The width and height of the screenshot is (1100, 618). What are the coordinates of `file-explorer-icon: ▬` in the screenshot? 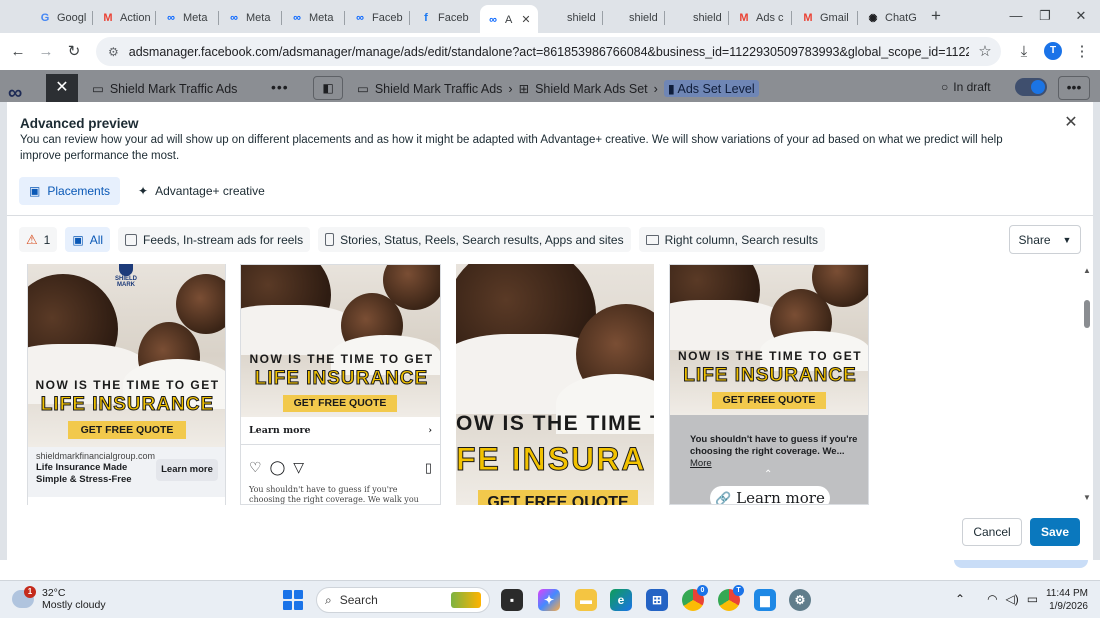 It's located at (586, 600).